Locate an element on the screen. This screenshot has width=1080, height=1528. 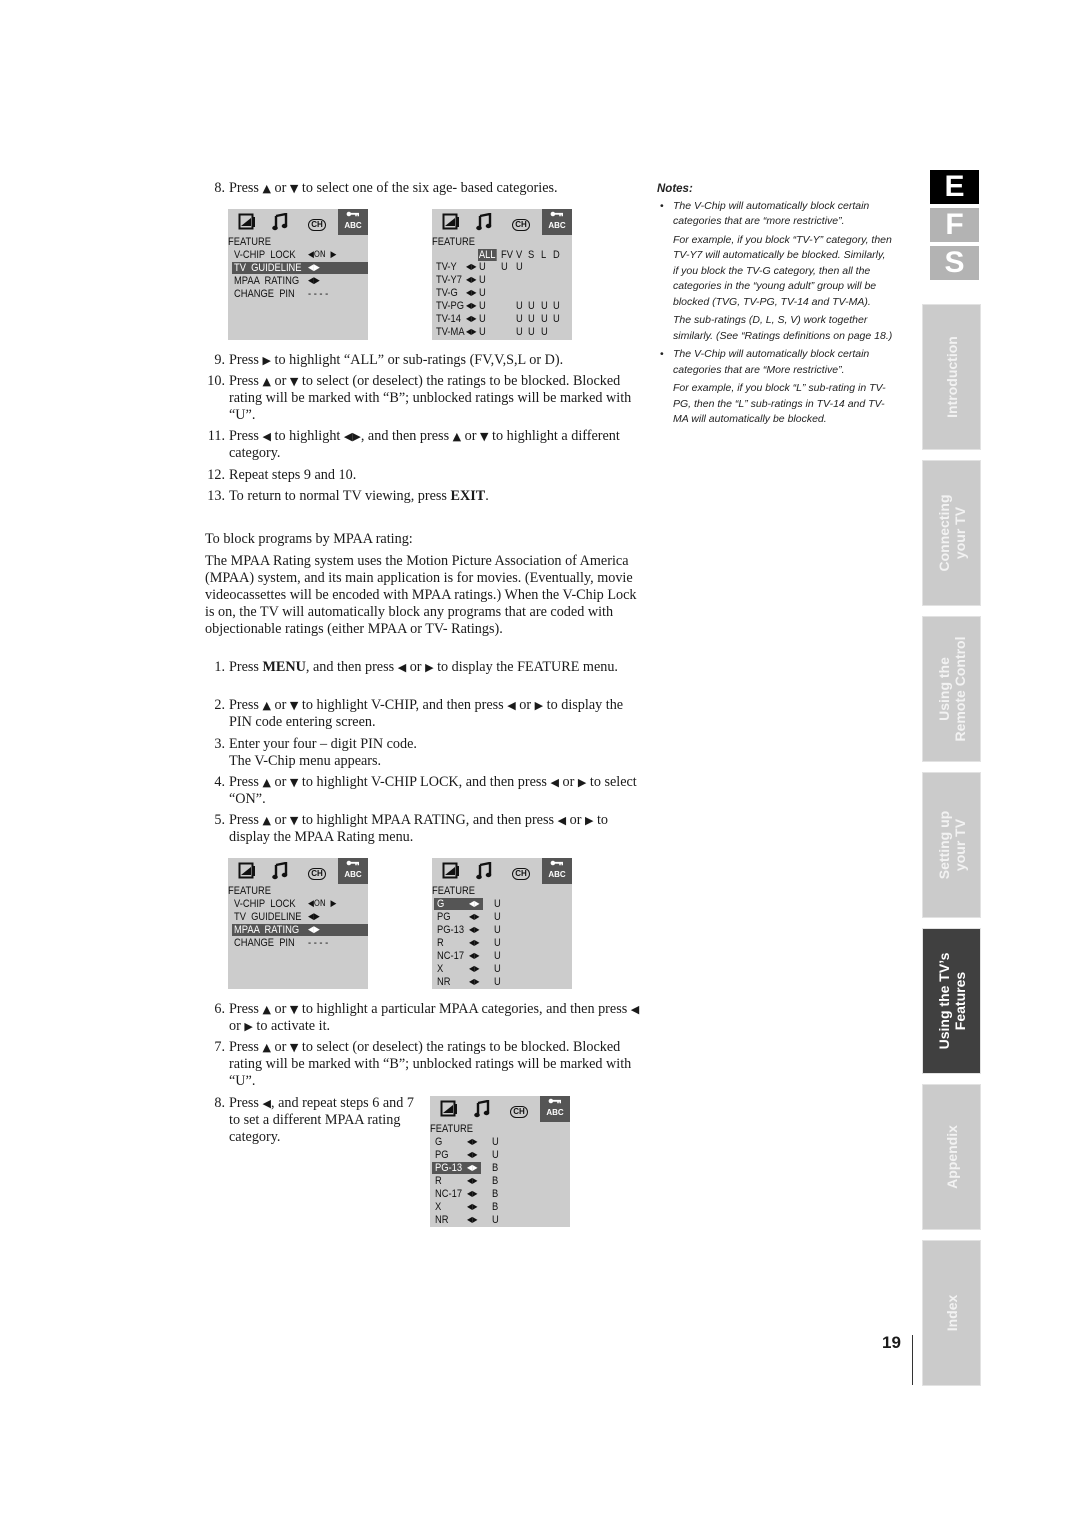
menu-row-value: ◀▶ is located at coordinates (314, 268).